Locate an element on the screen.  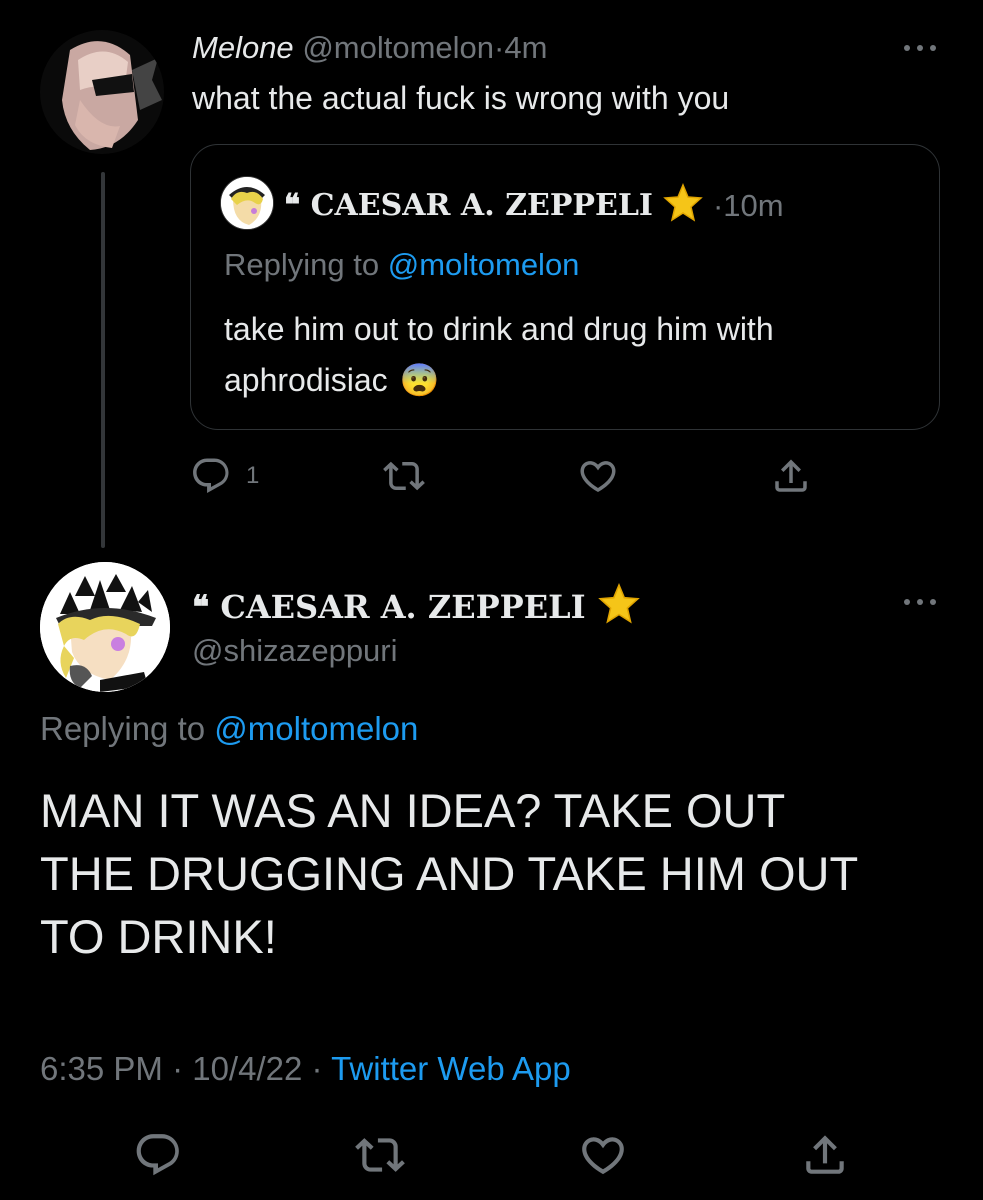
quote-replying-prefix: Replying to is located at coordinates (302, 264).